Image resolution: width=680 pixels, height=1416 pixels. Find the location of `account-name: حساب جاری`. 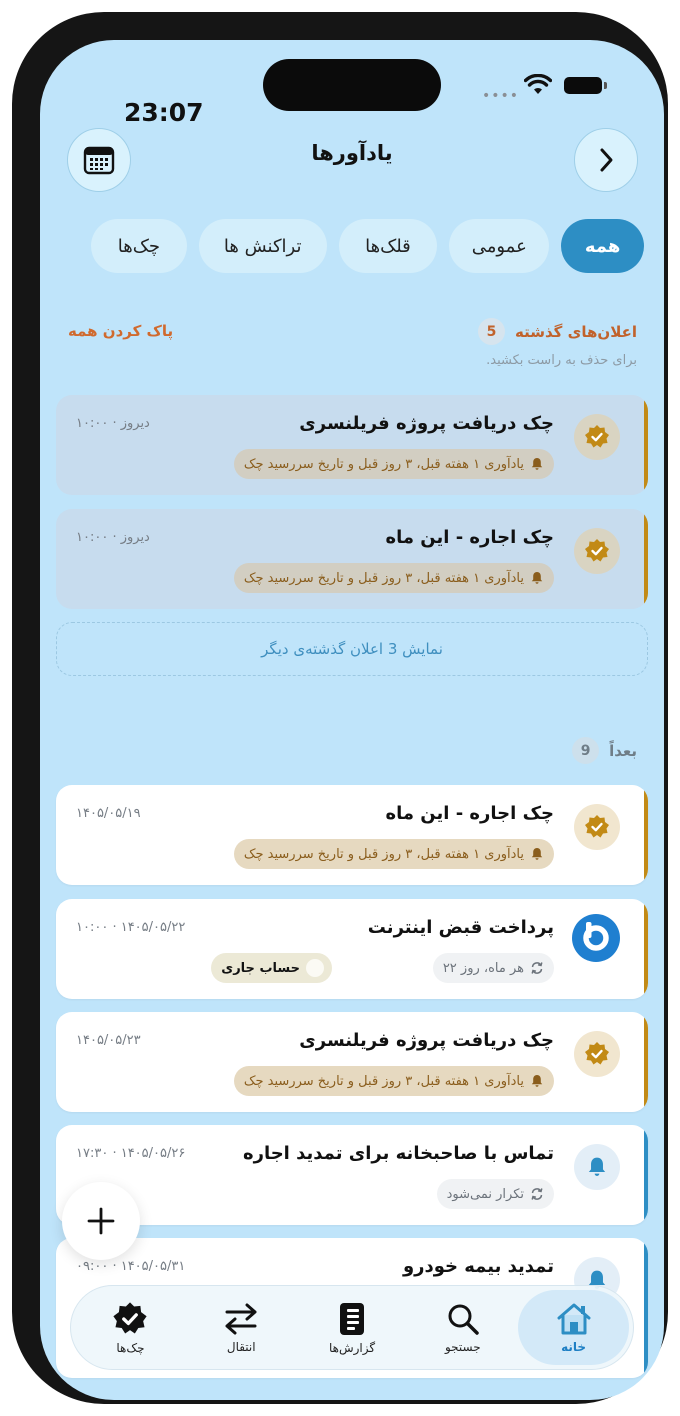

account-name: حساب جاری is located at coordinates (260, 968).